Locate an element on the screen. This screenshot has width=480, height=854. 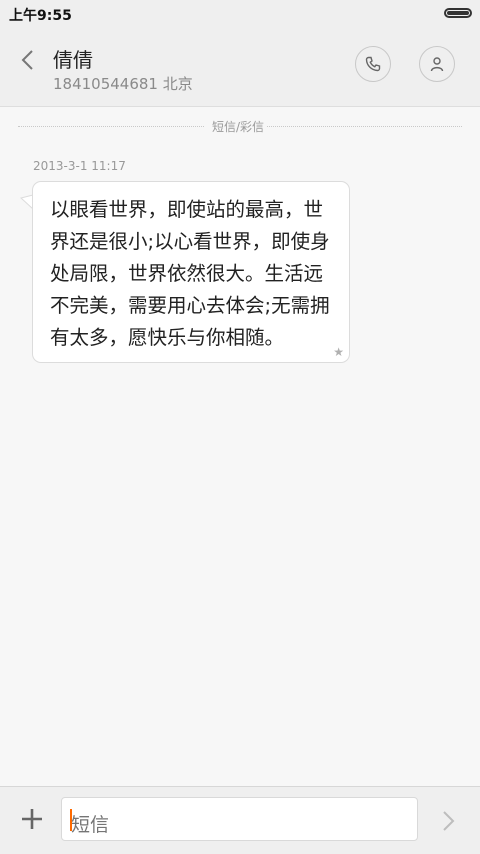
battery-icon is located at coordinates (458, 13).